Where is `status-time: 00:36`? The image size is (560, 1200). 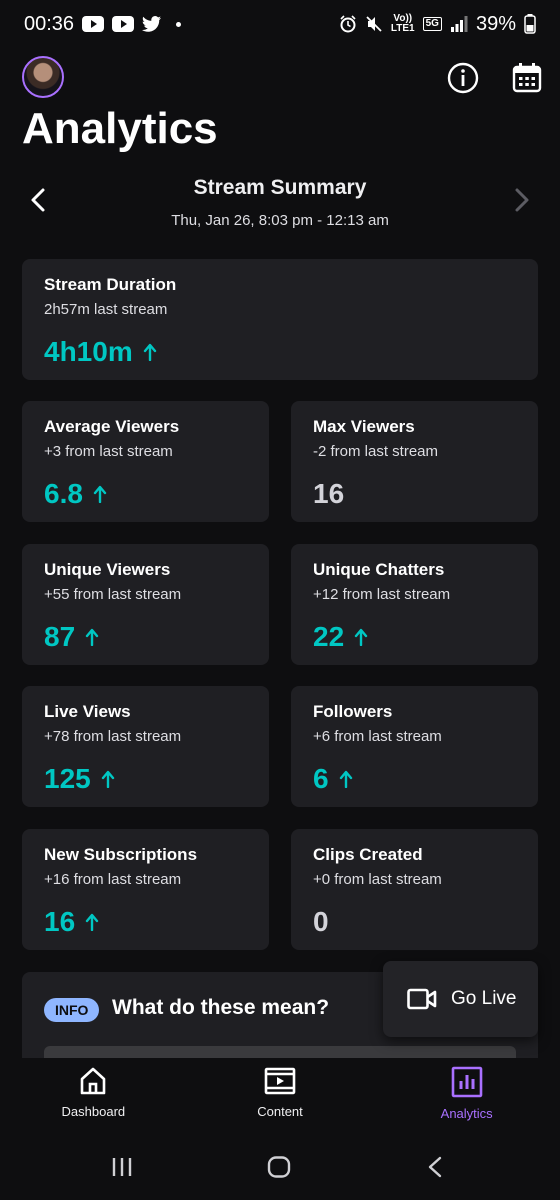 status-time: 00:36 is located at coordinates (49, 23).